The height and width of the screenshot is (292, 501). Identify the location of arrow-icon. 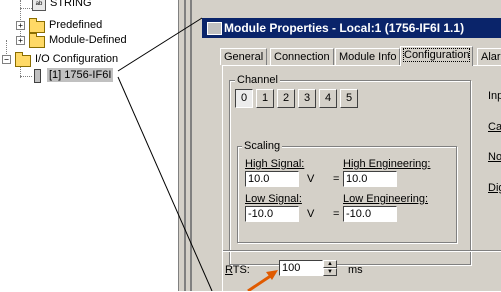
(260, 282).